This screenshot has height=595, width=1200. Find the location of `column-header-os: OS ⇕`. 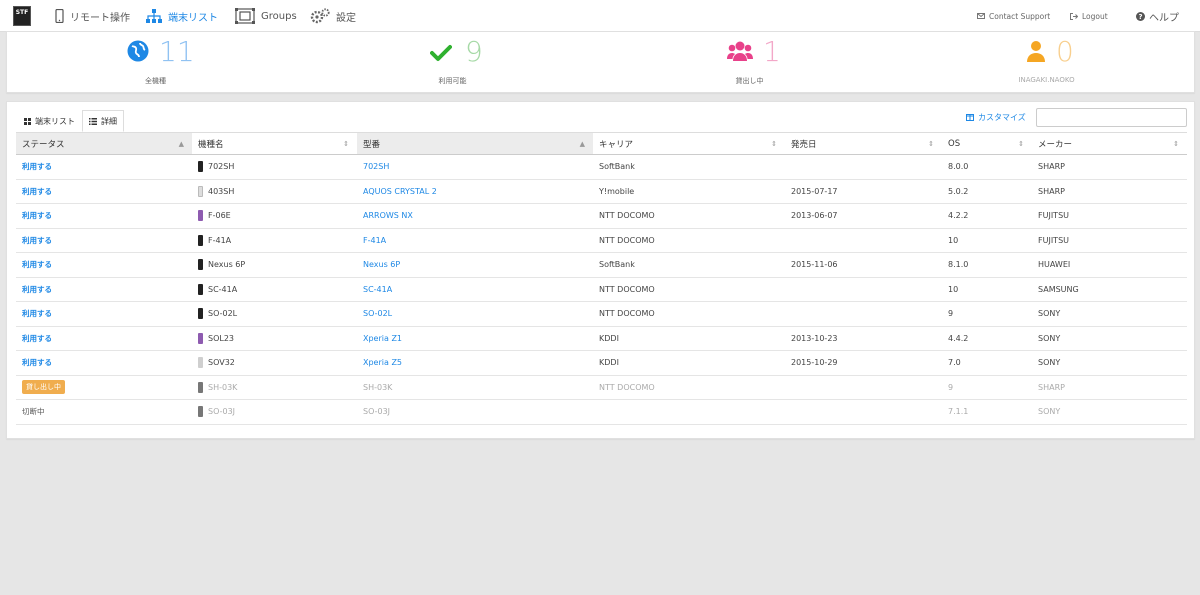

column-header-os: OS ⇕ is located at coordinates (987, 143).